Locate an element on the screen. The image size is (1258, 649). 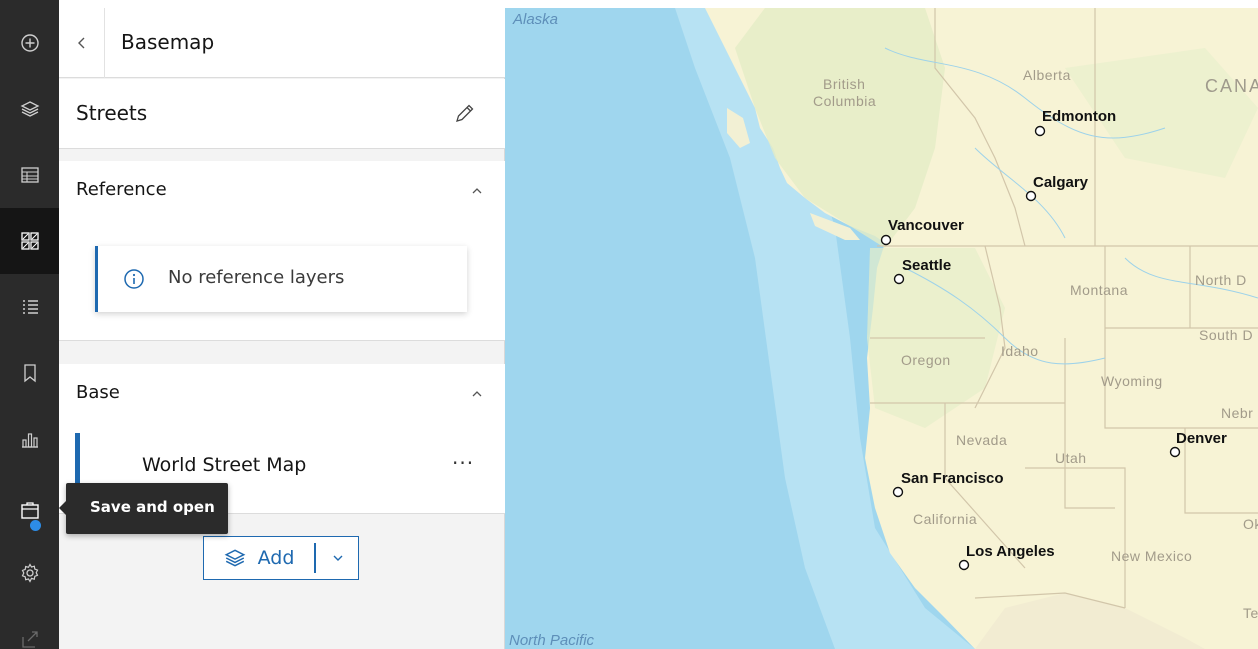
layer-options-button: ··· is located at coordinates (467, 466).